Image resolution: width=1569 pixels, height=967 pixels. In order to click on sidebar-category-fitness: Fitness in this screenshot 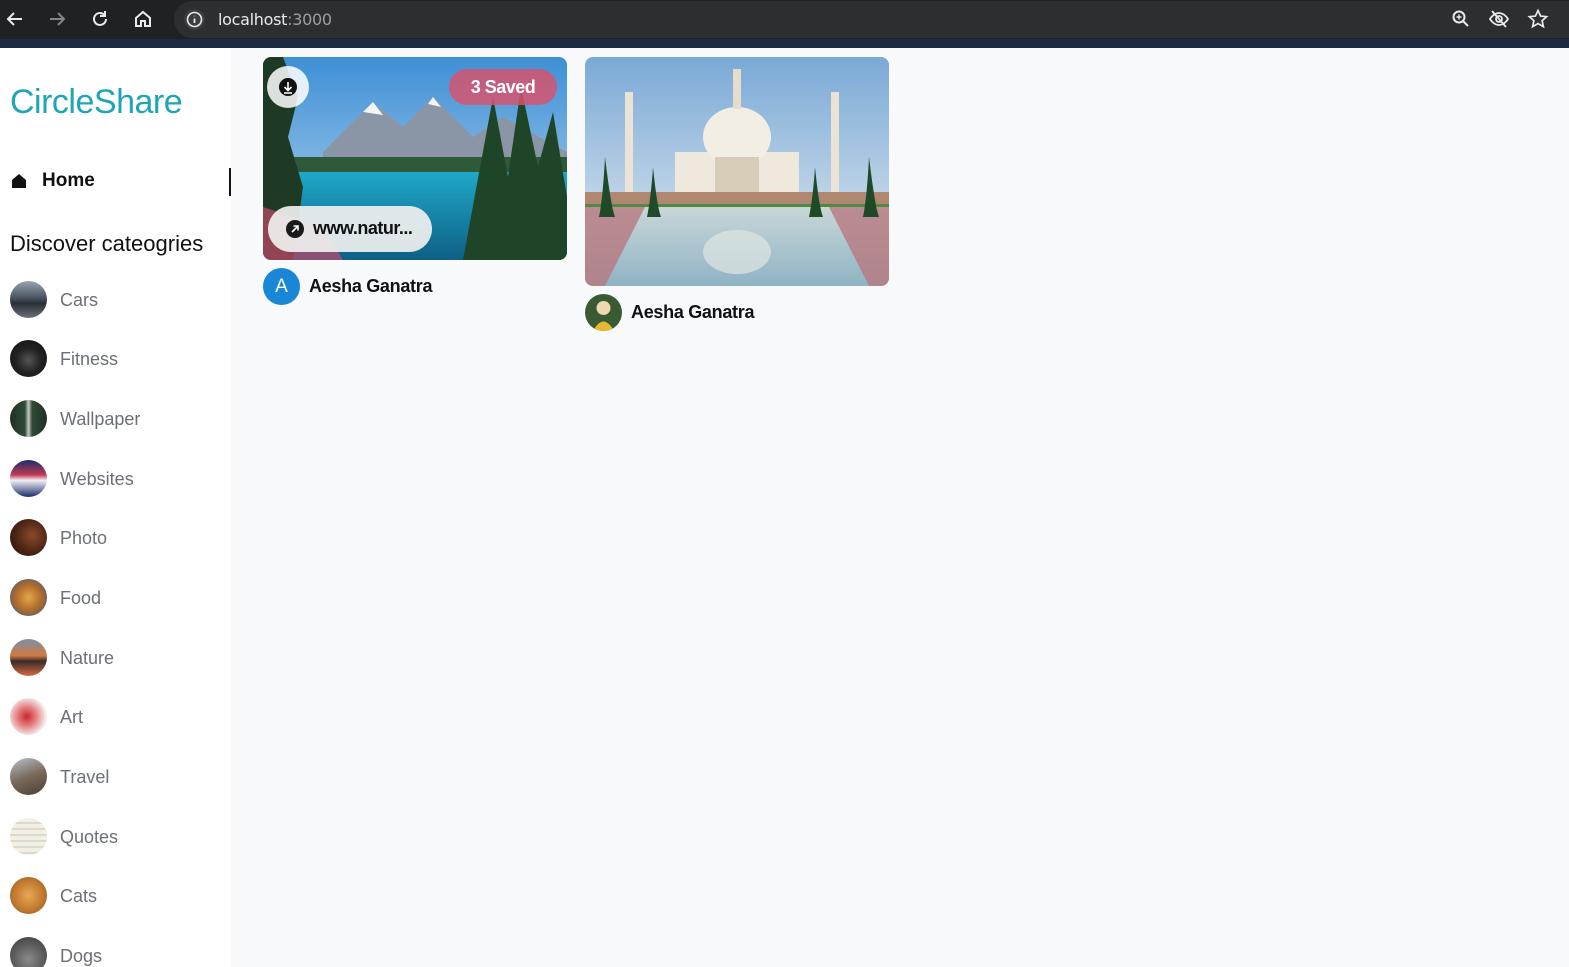, I will do `click(110, 359)`.